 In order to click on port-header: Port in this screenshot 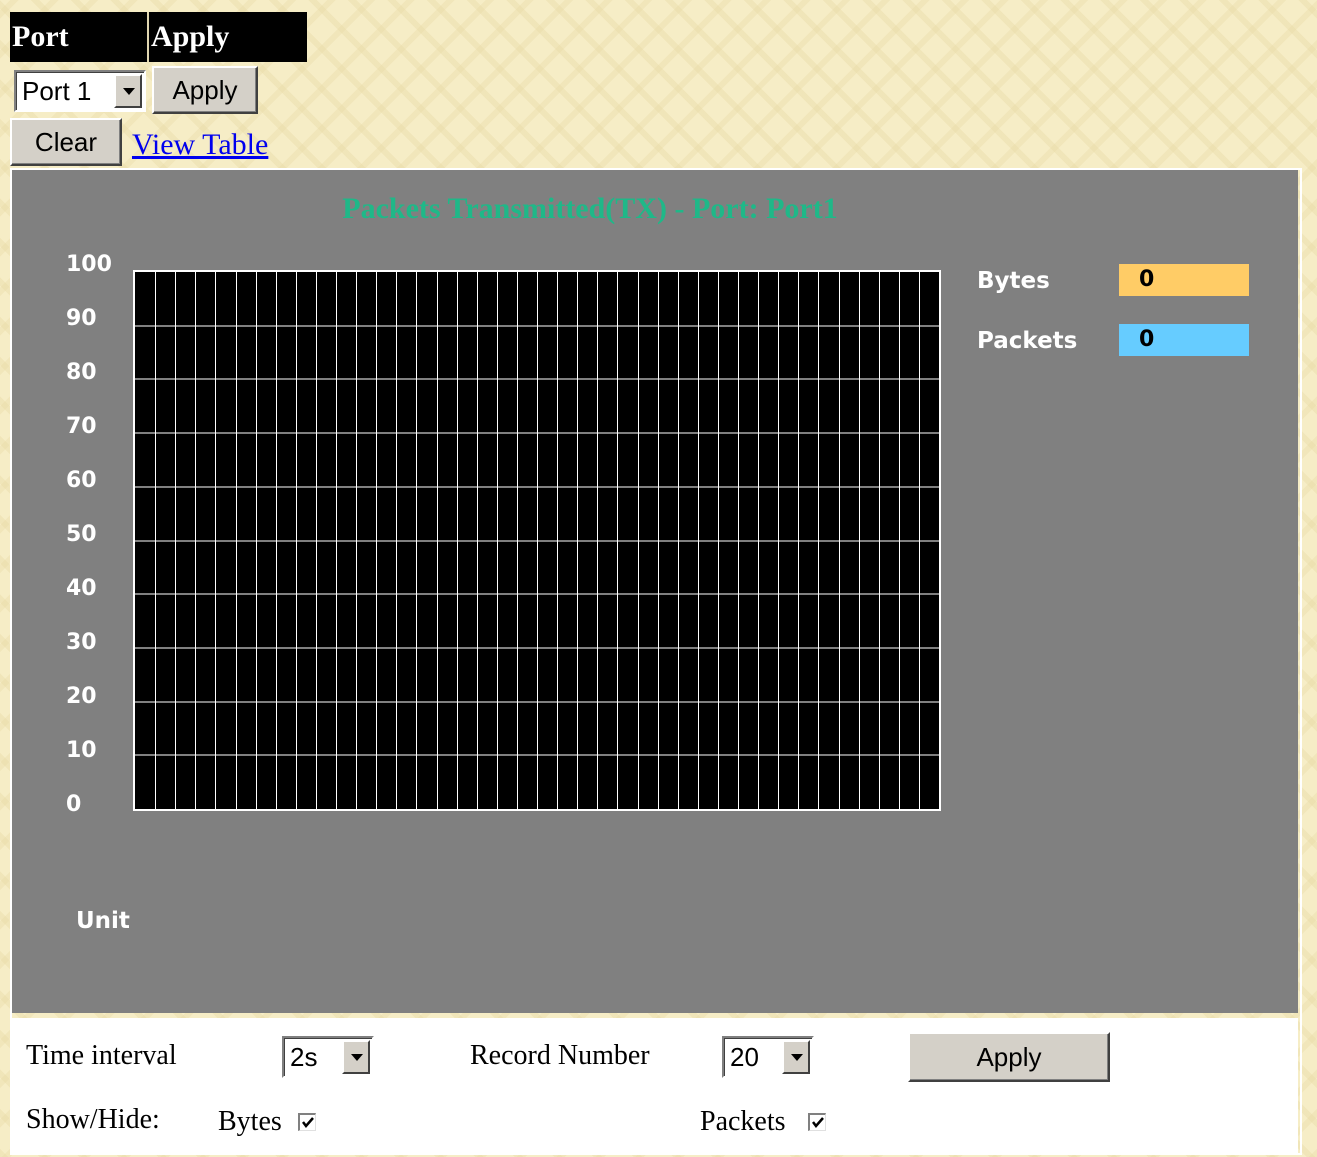, I will do `click(79, 37)`.